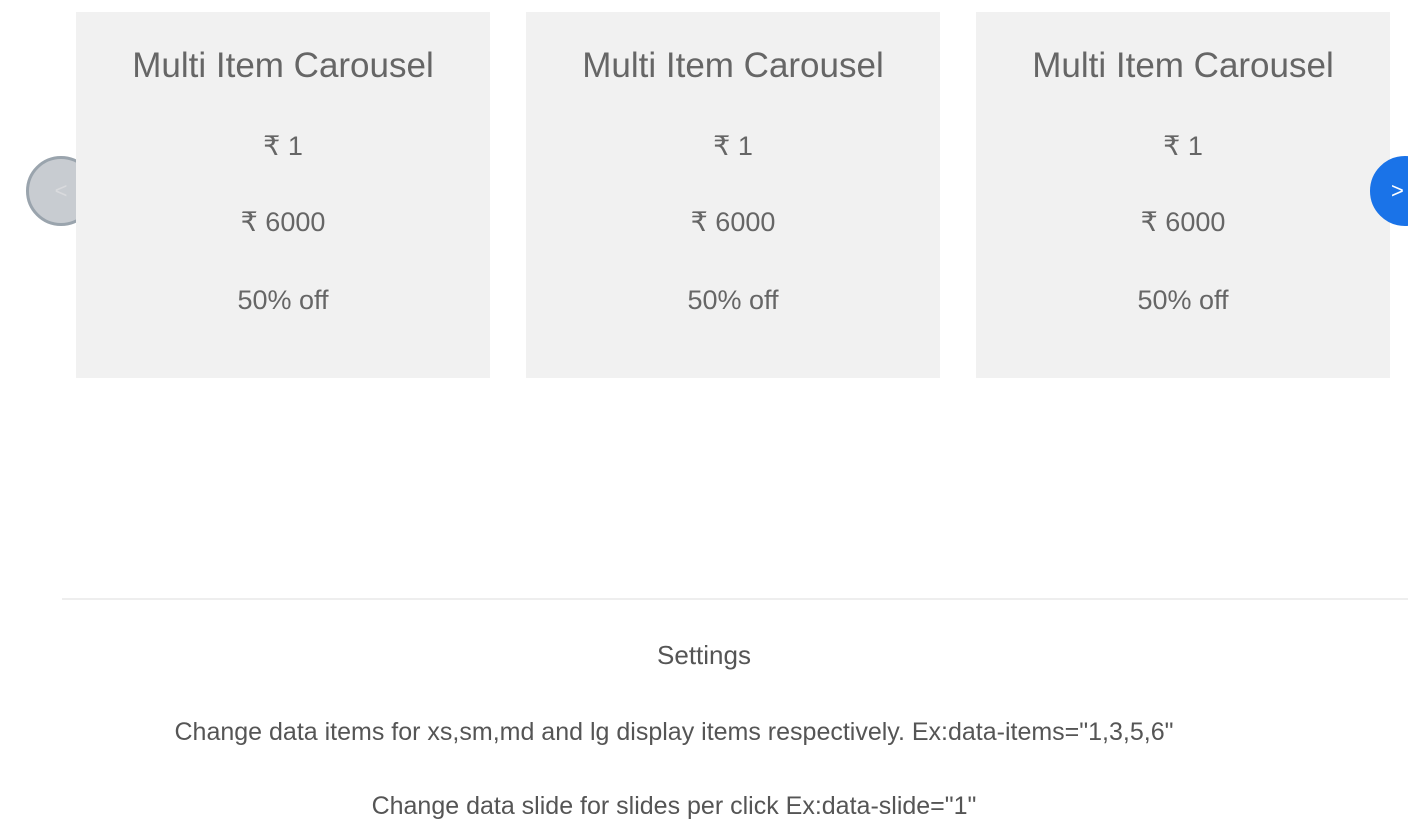 The width and height of the screenshot is (1408, 832). I want to click on settings-title: Settings, so click(704, 655).